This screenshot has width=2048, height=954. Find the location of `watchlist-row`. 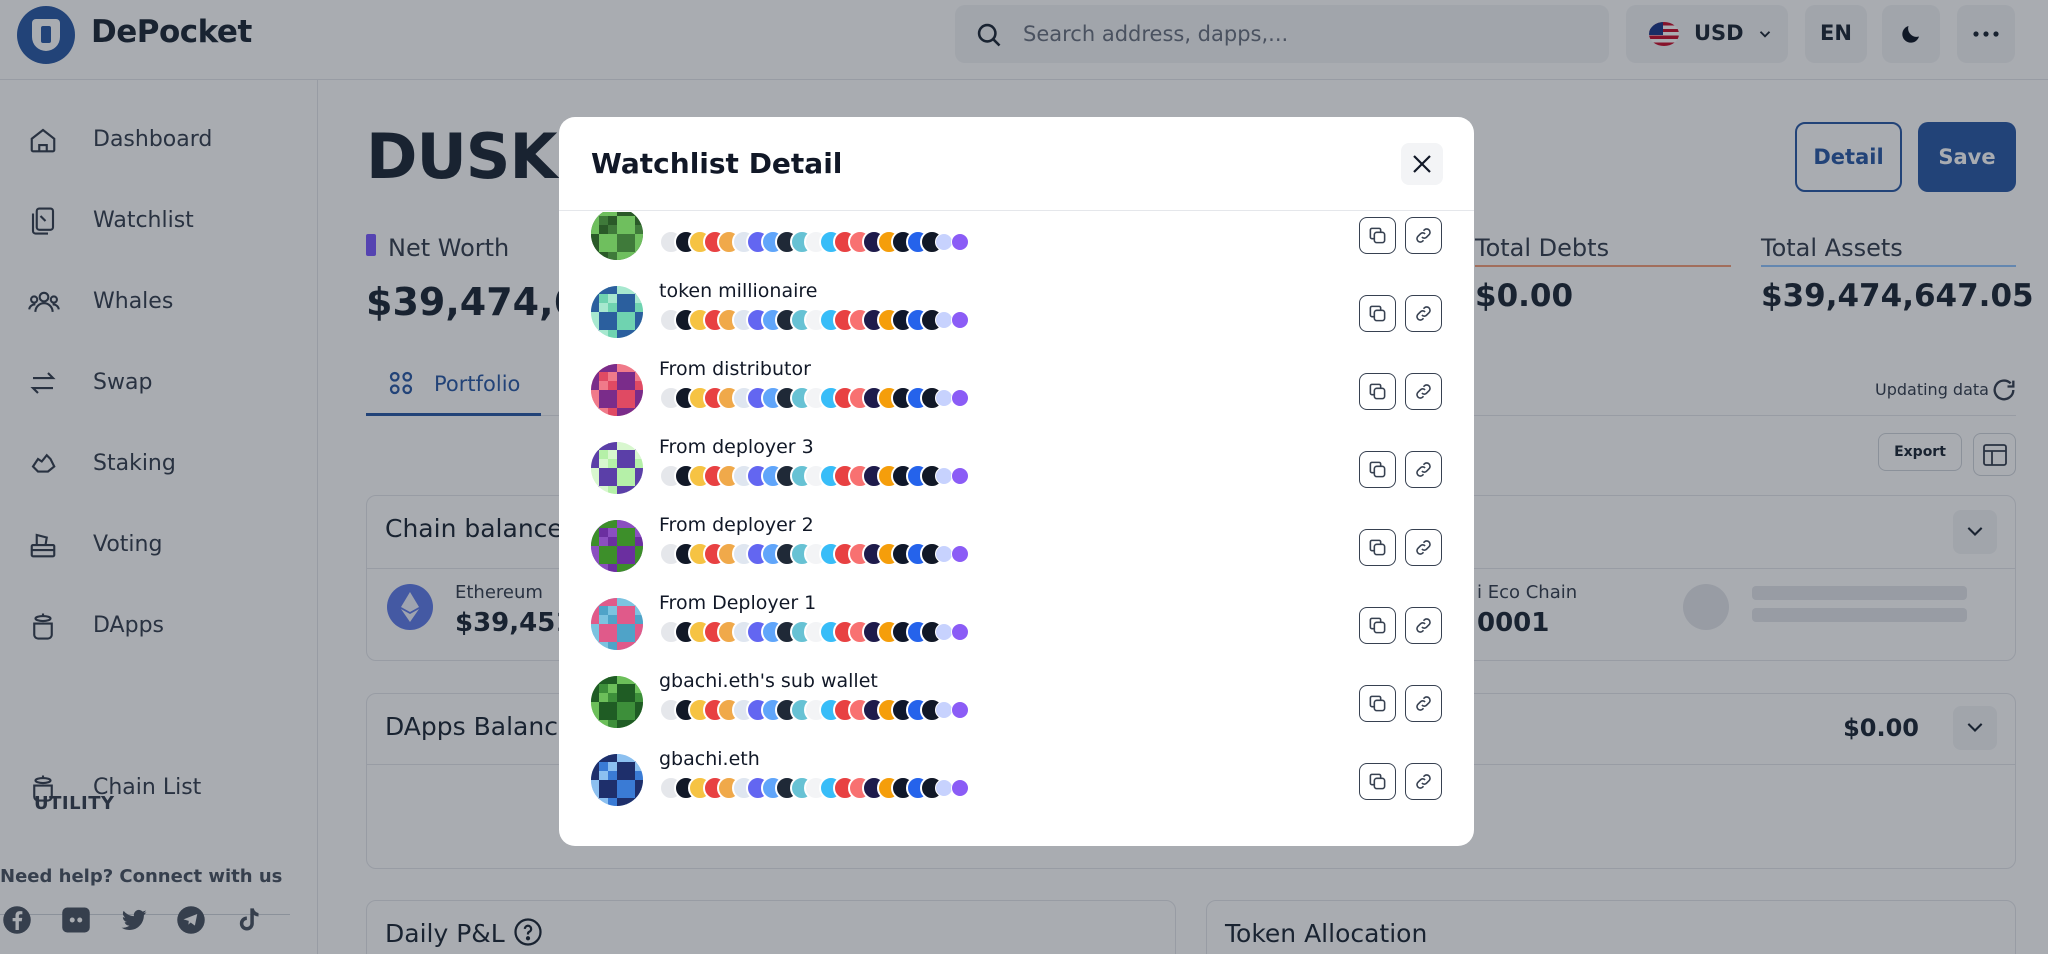

watchlist-row is located at coordinates (1016, 243).